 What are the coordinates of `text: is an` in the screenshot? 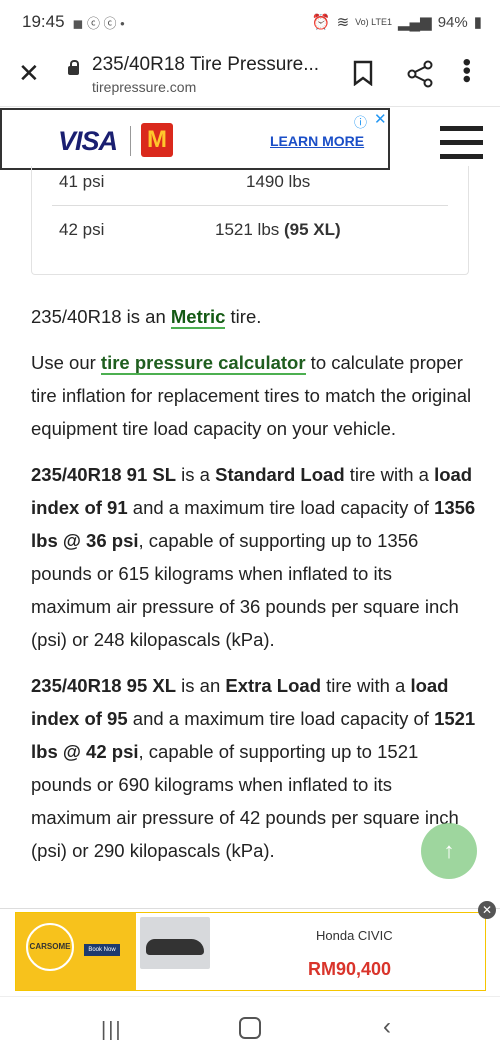 It's located at (201, 685).